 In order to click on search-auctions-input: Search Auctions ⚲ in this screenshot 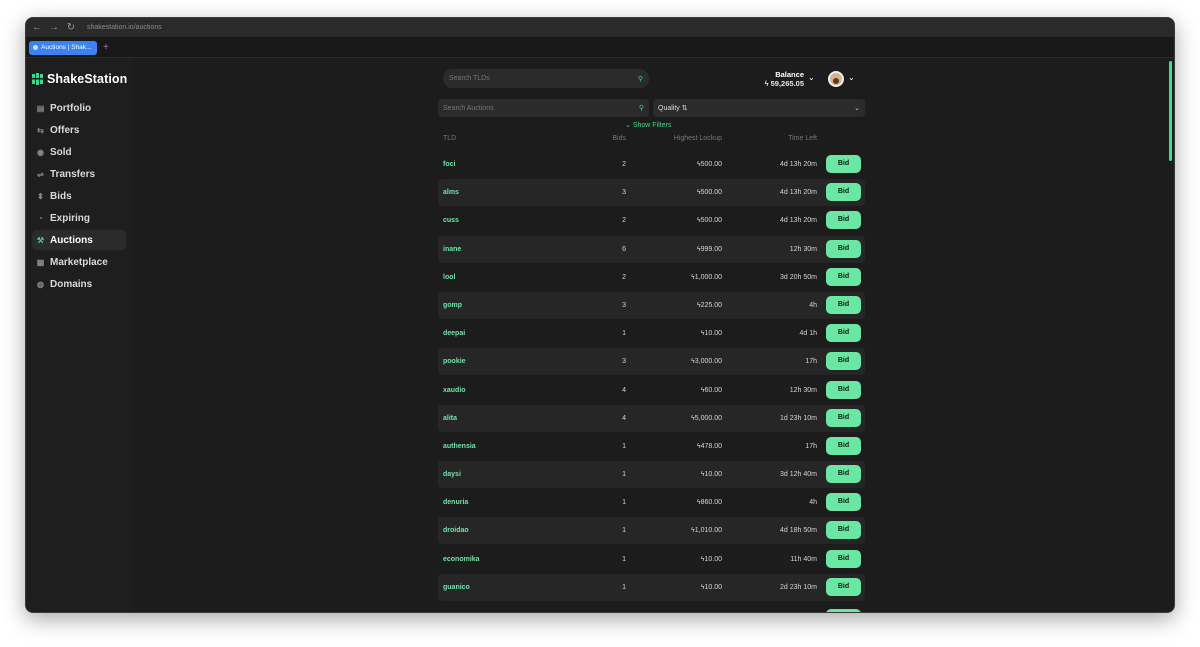, I will do `click(543, 108)`.